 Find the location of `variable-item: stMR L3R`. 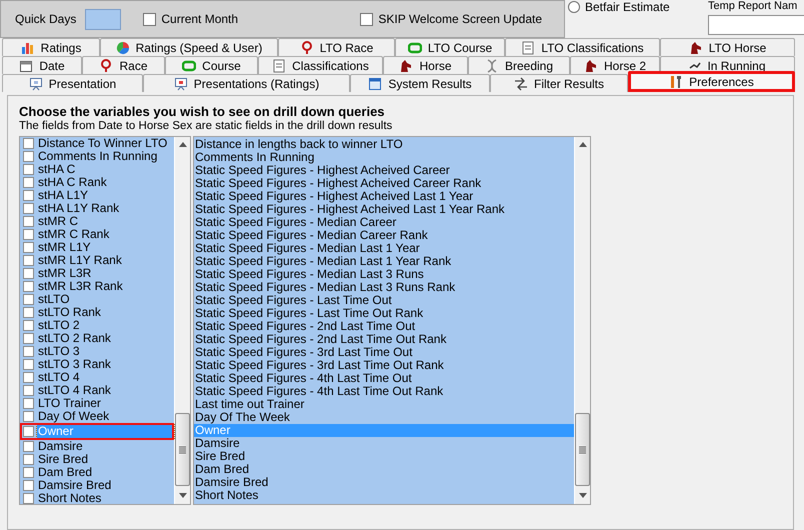

variable-item: stMR L3R is located at coordinates (105, 273).